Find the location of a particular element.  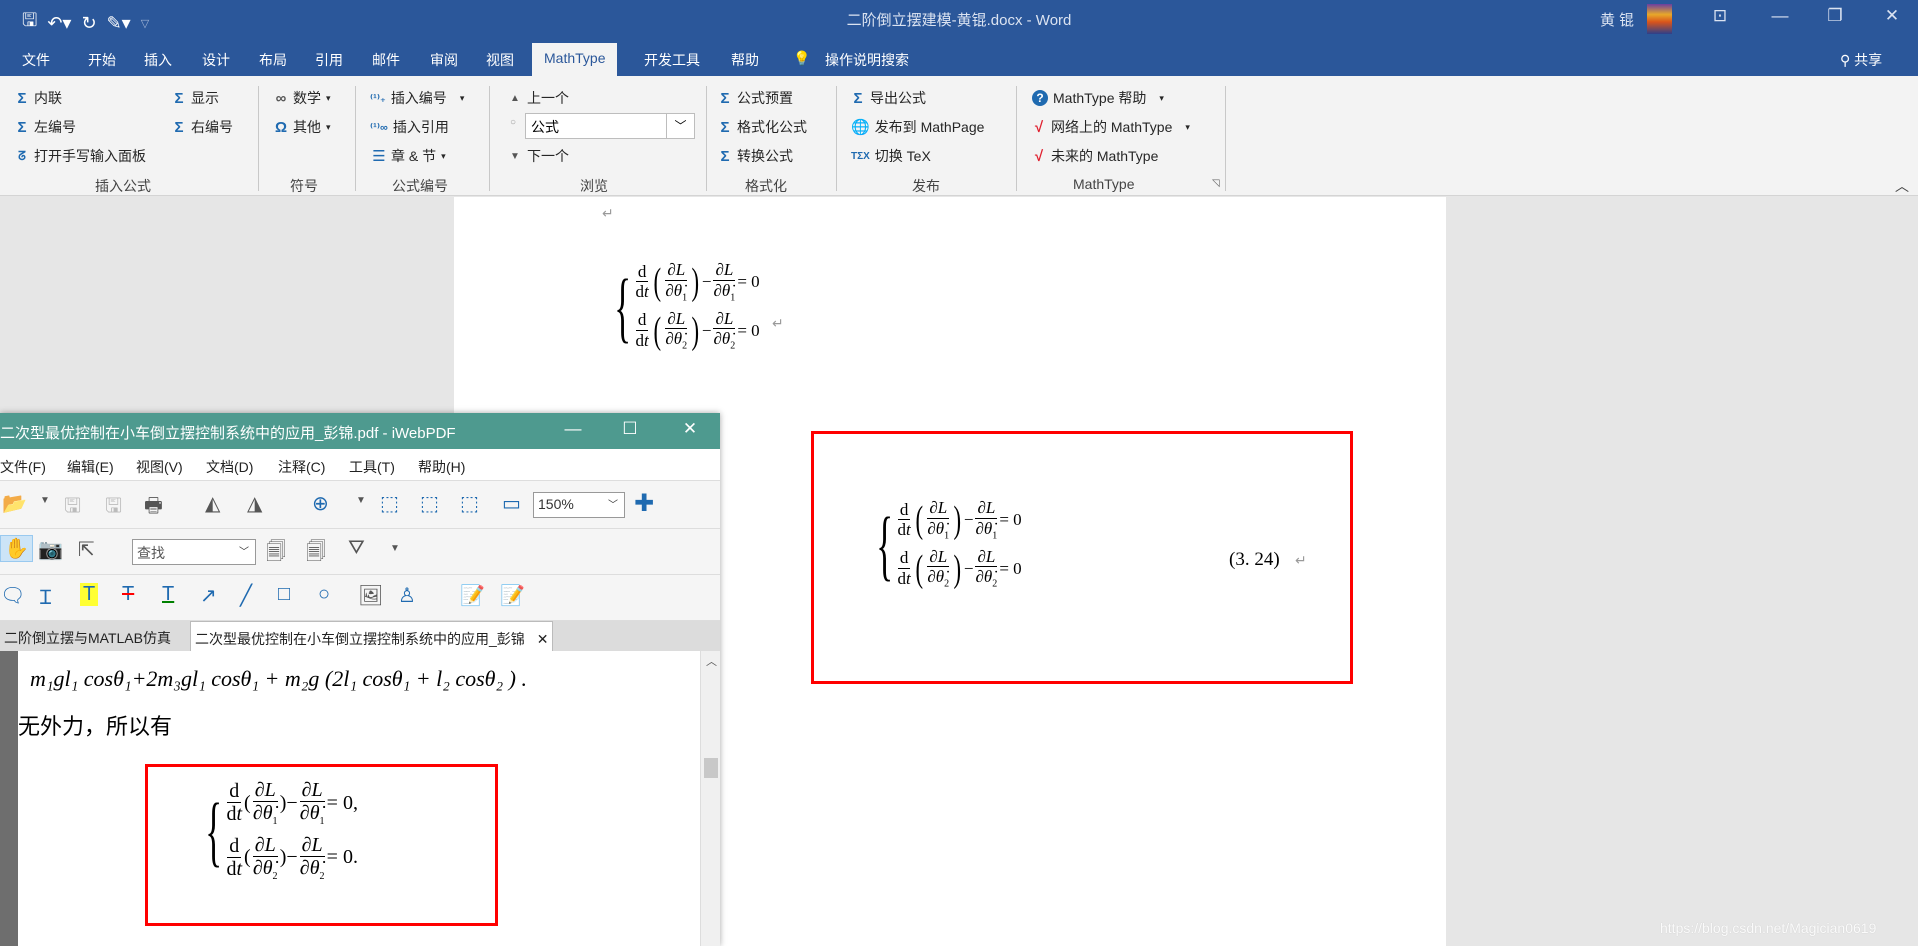

arrow-tool-icon: ↗ is located at coordinates (208, 595).